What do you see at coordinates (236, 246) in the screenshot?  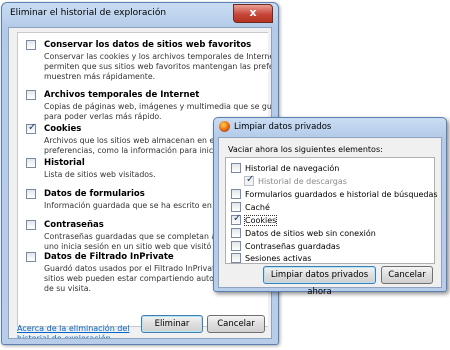 I see `saved-passwords-checkbox` at bounding box center [236, 246].